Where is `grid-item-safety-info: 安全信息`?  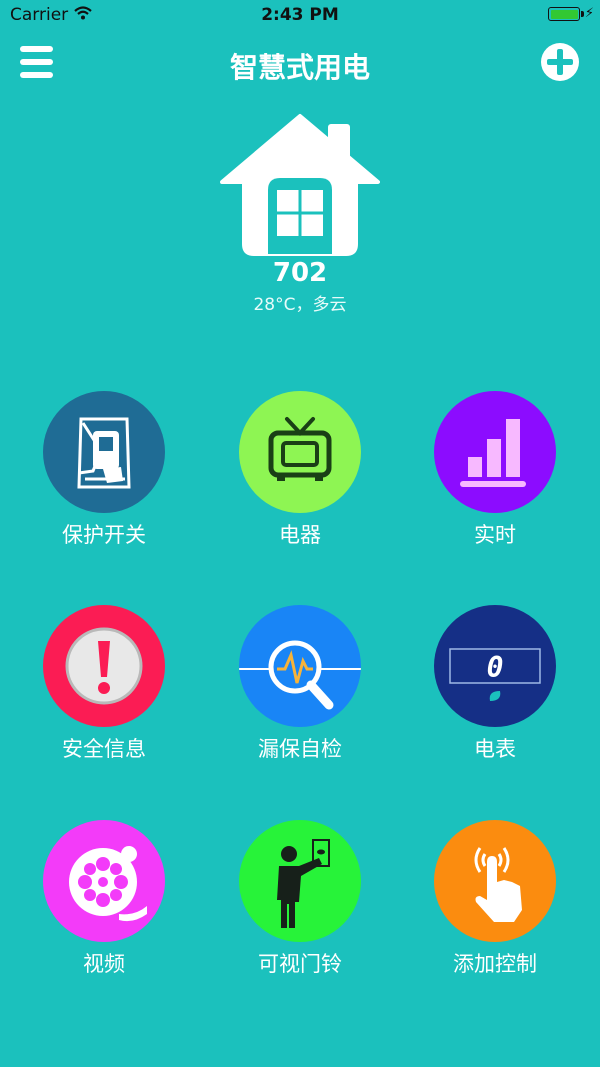
grid-item-safety-info: 安全信息 is located at coordinates (104, 684).